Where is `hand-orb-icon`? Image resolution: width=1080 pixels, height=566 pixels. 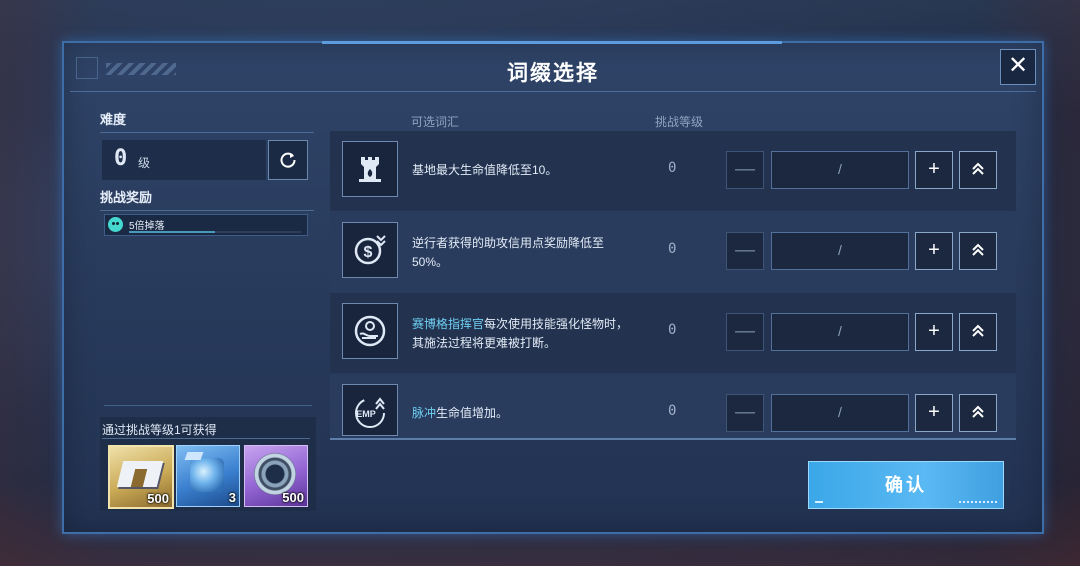 hand-orb-icon is located at coordinates (370, 331).